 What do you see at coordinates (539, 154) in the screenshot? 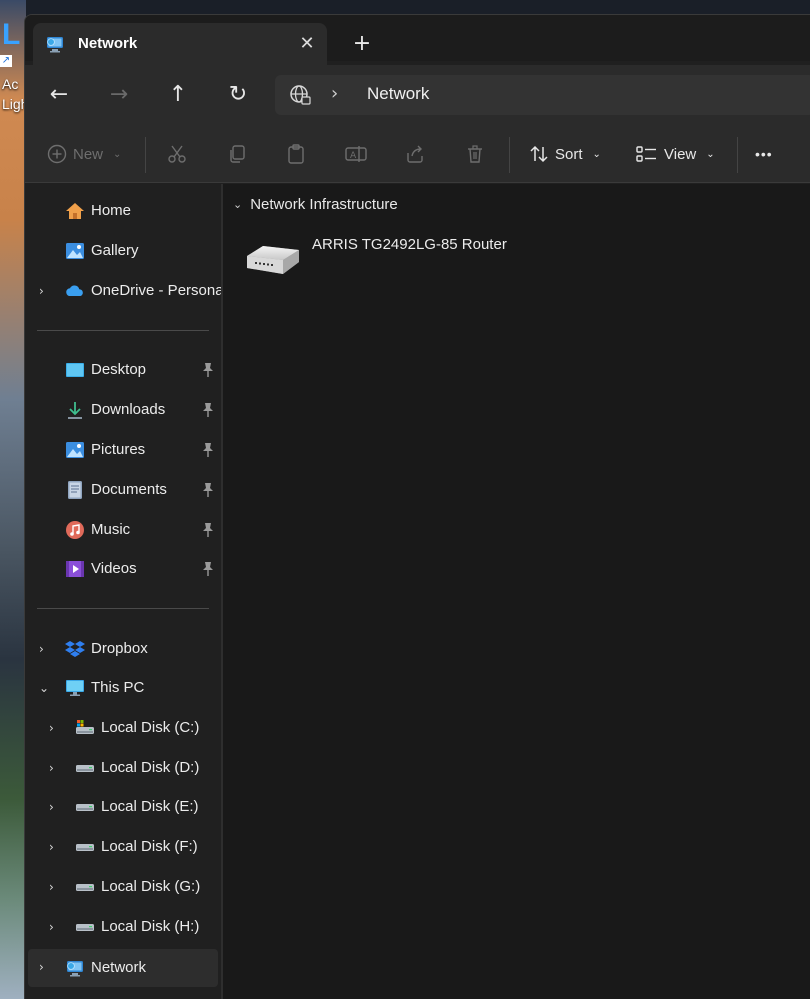
I see `sort-icon` at bounding box center [539, 154].